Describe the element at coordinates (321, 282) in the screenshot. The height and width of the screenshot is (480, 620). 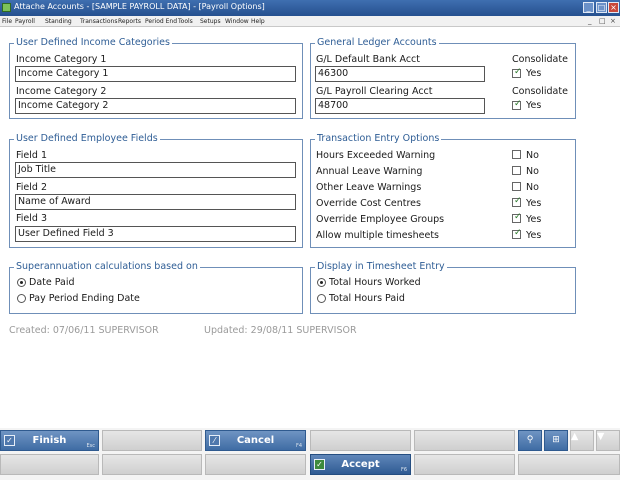
I see `total-hours-worked-radio` at that location.